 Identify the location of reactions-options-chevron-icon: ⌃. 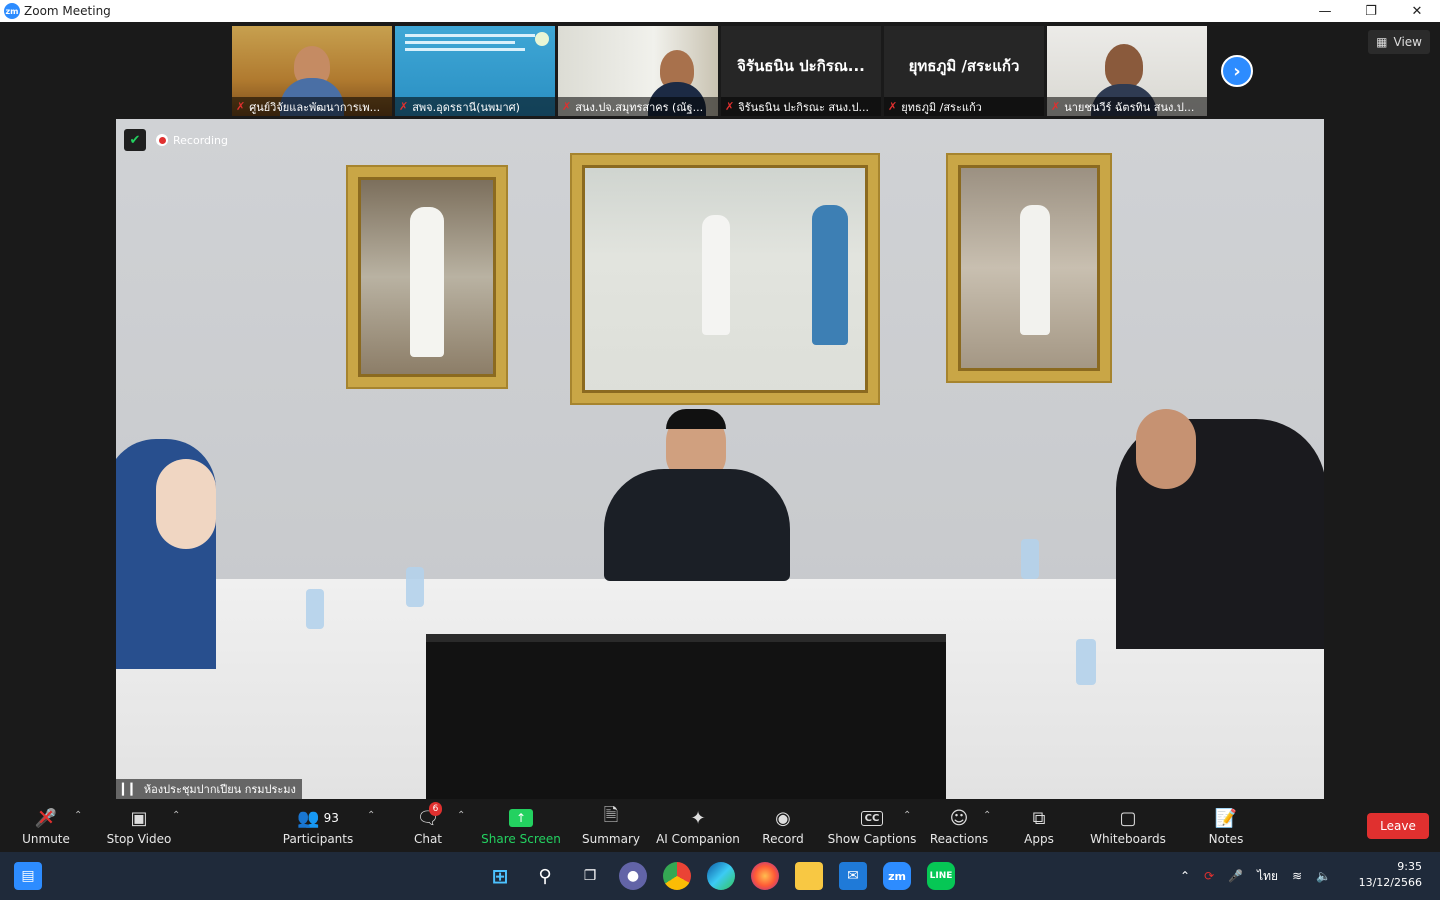
(987, 815).